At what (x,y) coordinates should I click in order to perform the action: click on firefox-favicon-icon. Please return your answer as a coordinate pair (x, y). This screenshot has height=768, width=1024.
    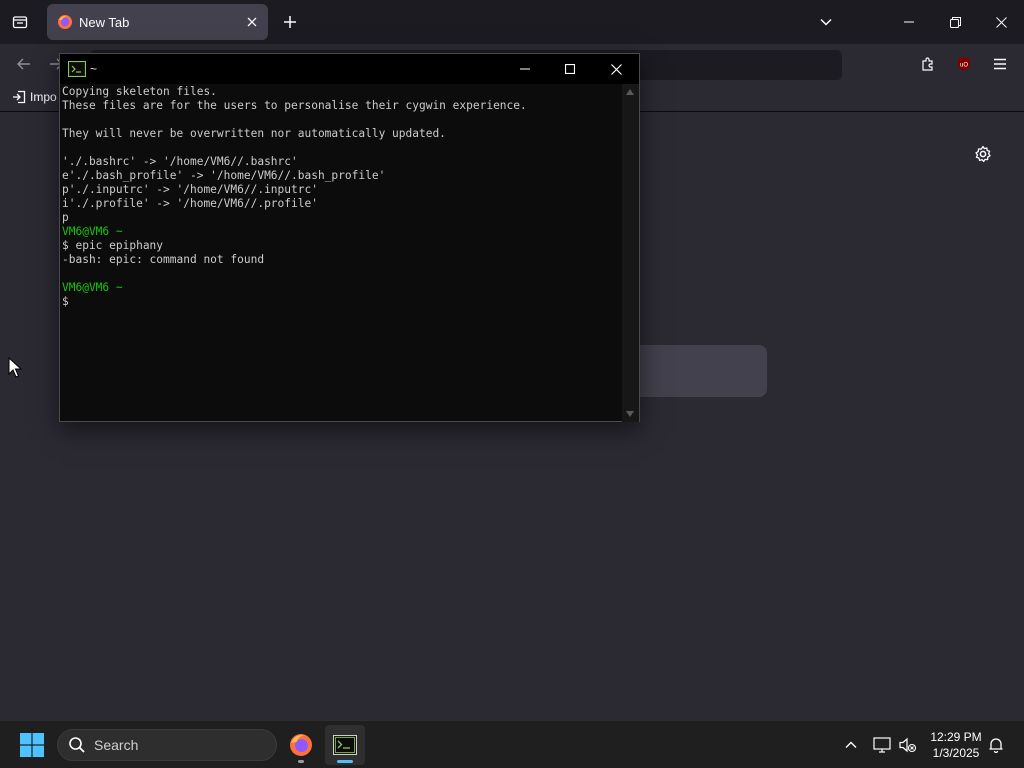
    Looking at the image, I should click on (65, 22).